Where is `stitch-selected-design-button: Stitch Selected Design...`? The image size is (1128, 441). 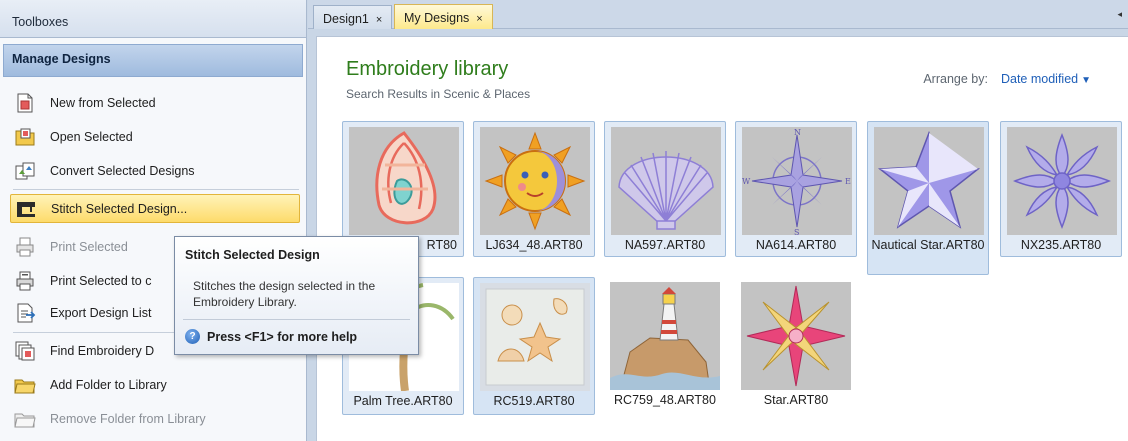 stitch-selected-design-button: Stitch Selected Design... is located at coordinates (155, 208).